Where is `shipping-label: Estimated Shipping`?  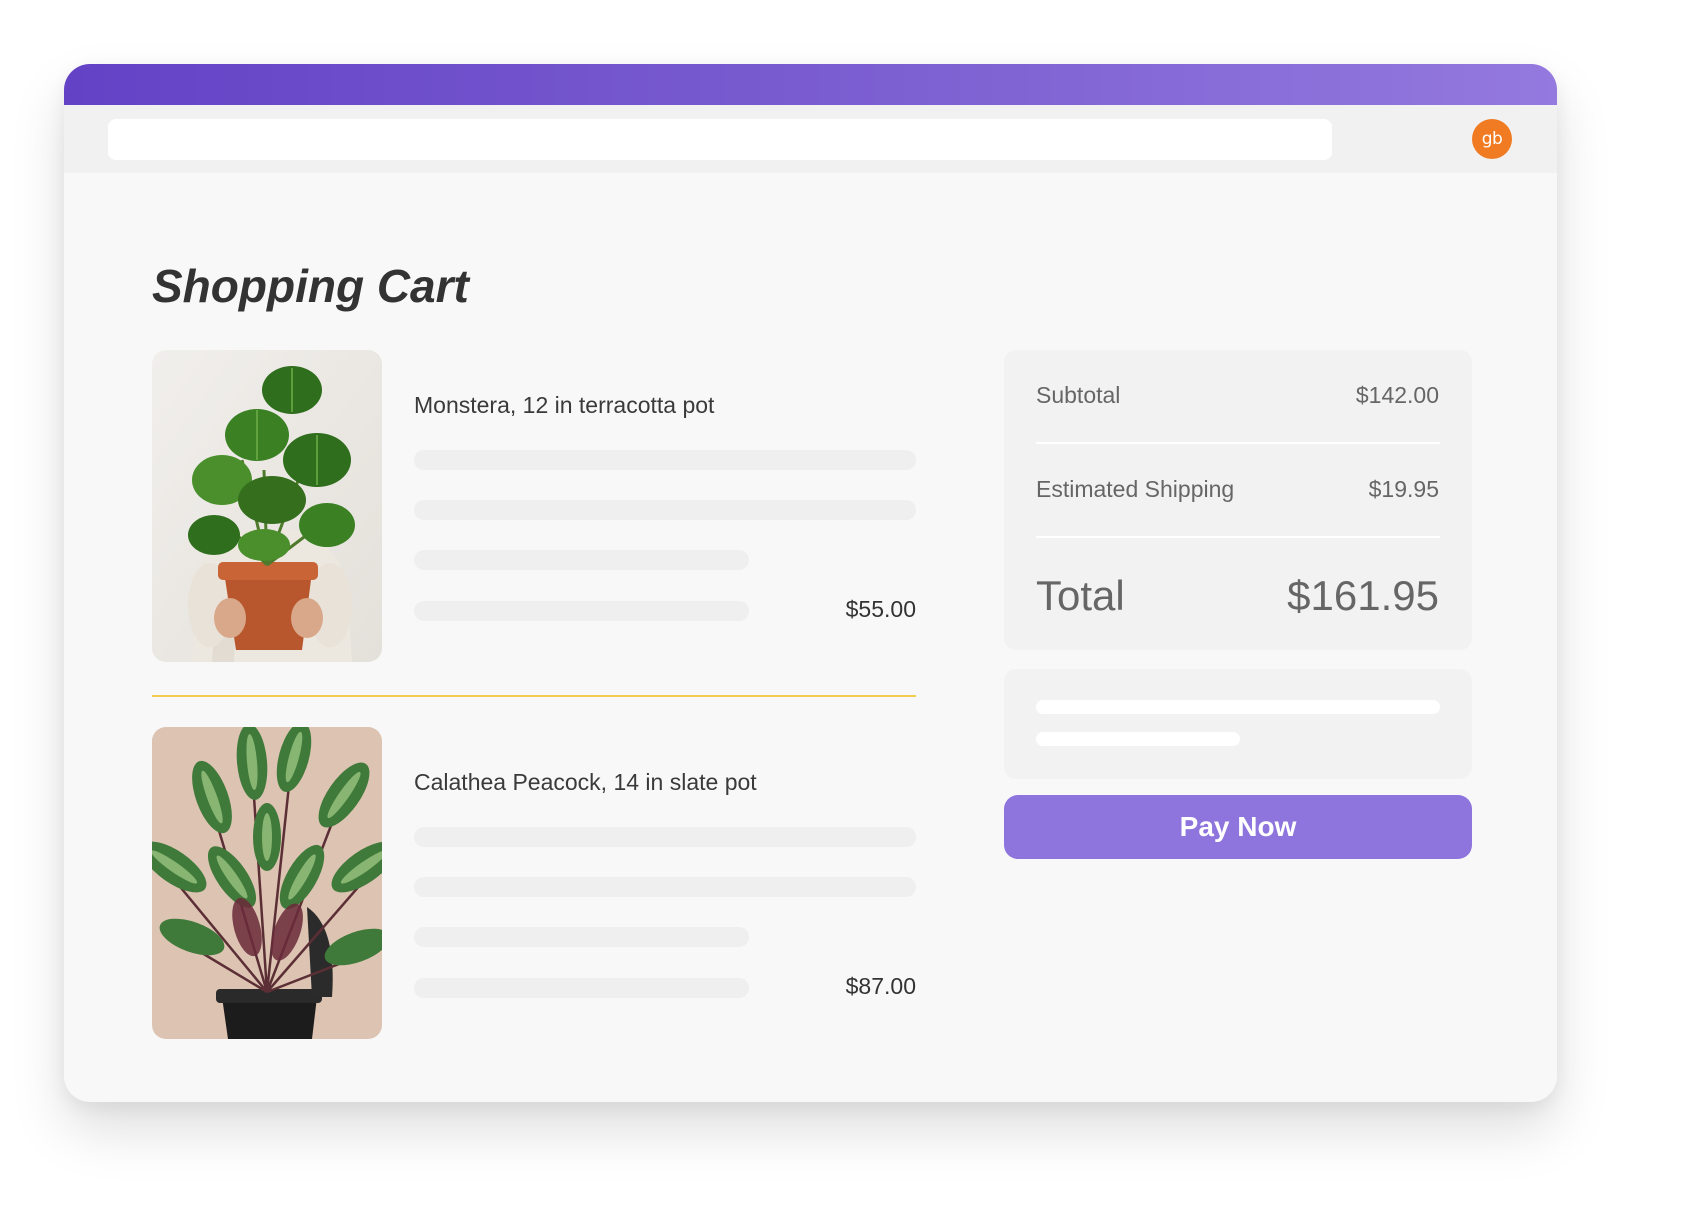
shipping-label: Estimated Shipping is located at coordinates (1135, 489).